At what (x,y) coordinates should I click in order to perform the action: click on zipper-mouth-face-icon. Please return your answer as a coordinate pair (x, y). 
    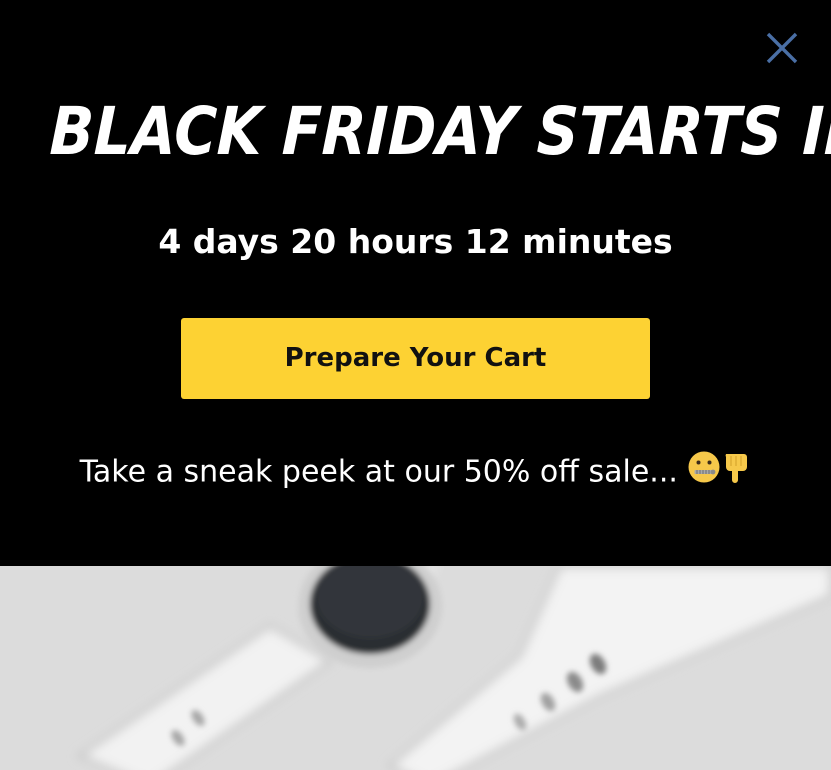
    Looking at the image, I should click on (704, 473).